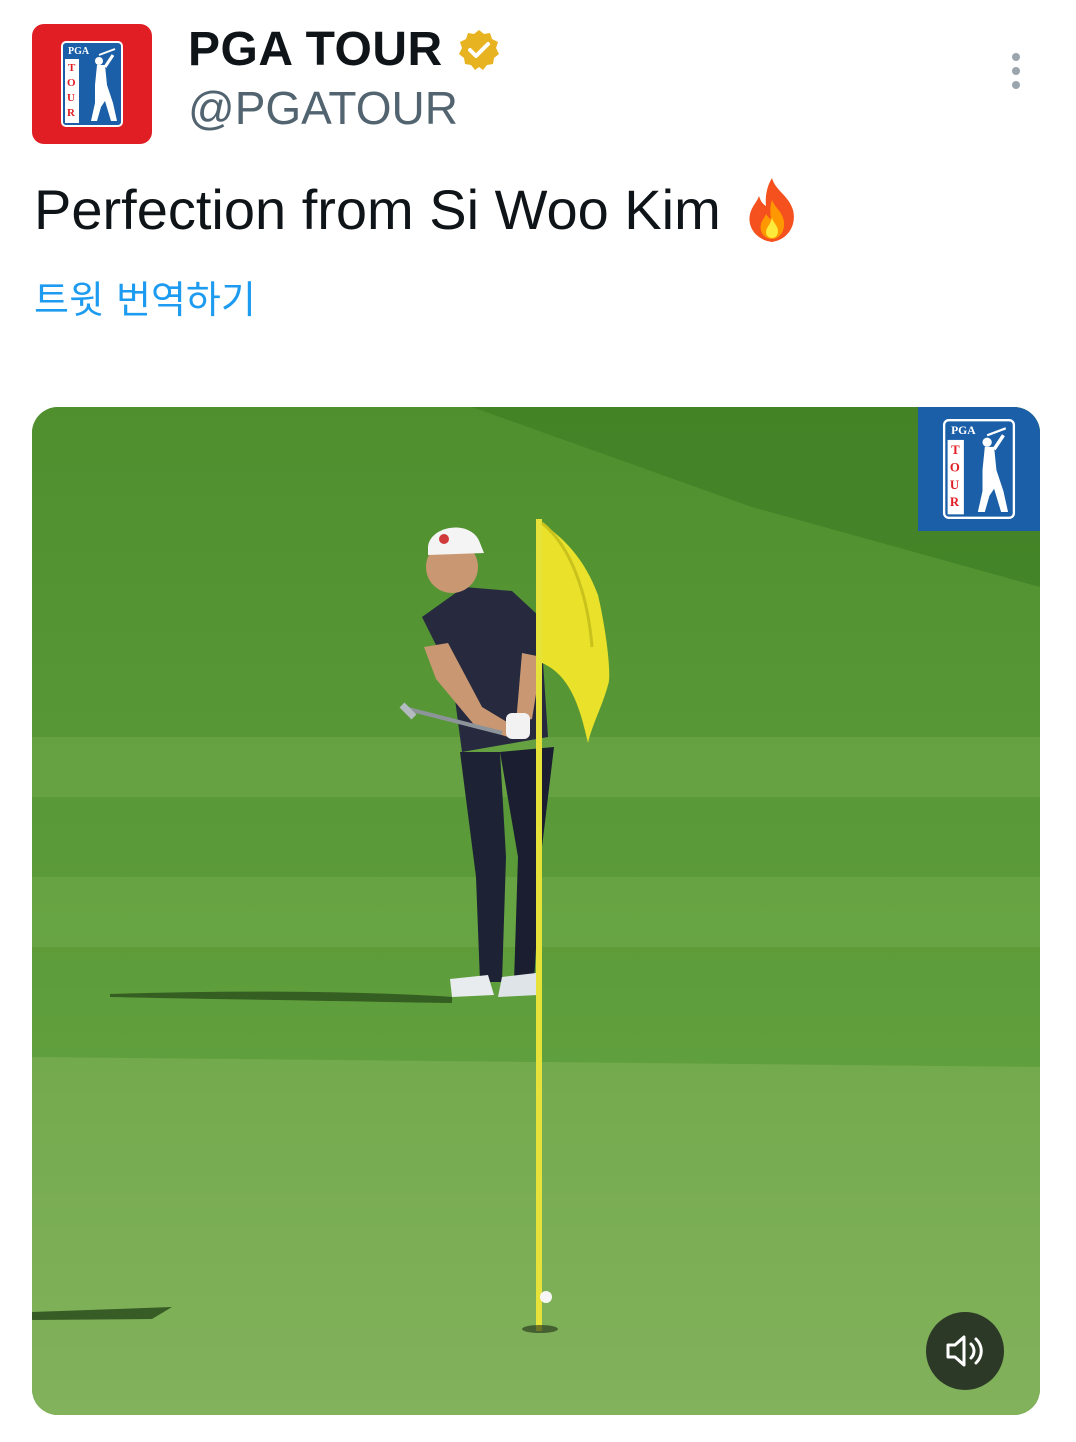  I want to click on pga-tour-logo-icon: PGA T O U R, so click(92, 84).